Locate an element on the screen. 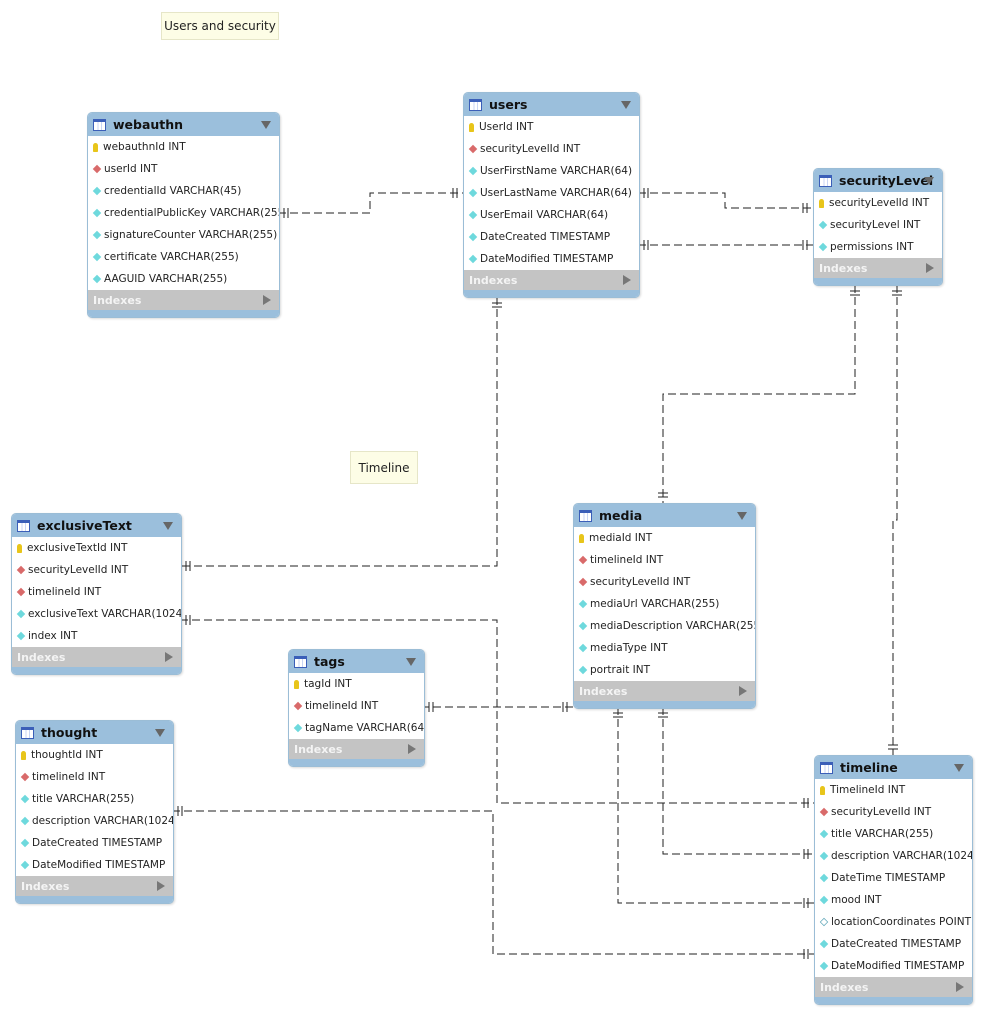 The height and width of the screenshot is (1014, 981). column-row: UserLastName VARCHAR(64) is located at coordinates (551, 193).